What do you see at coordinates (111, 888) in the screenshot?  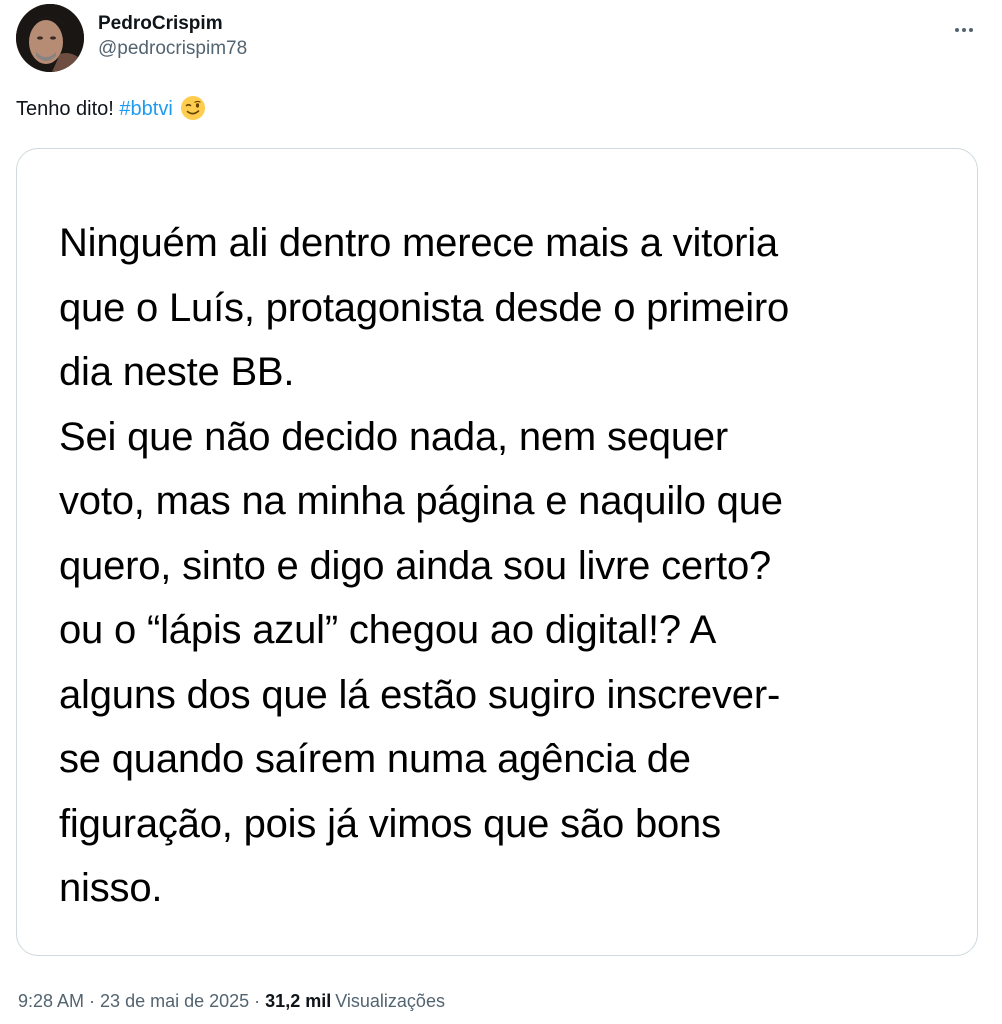 I see `image-text-line: nisso.` at bounding box center [111, 888].